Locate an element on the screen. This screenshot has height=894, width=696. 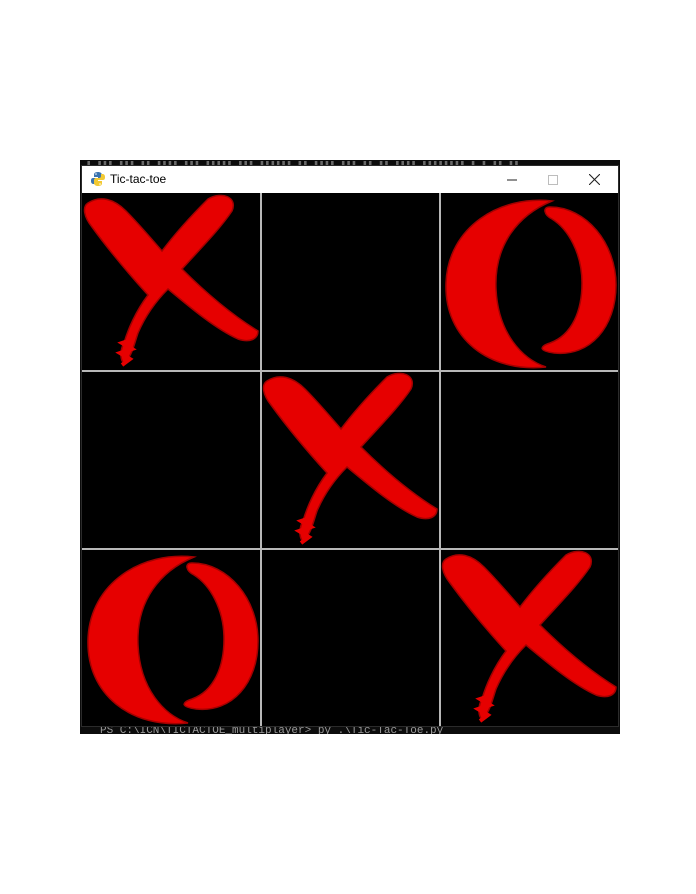
window-title: Tic-tac-toe is located at coordinates (138, 179).